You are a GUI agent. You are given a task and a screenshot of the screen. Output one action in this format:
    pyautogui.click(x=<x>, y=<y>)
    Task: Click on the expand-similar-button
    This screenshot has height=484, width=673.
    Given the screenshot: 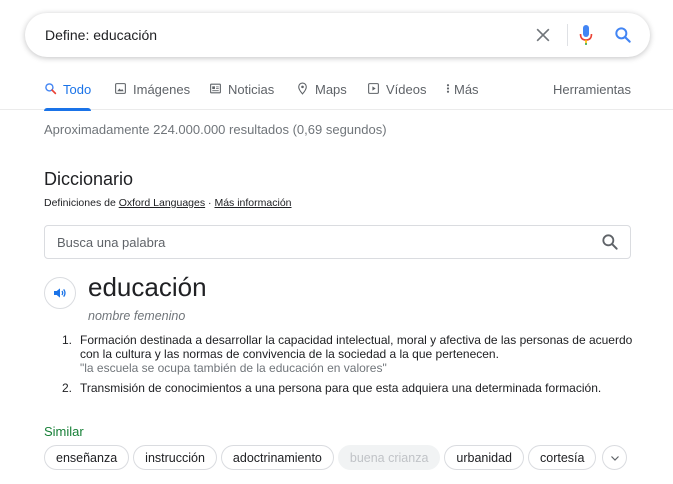 What is the action you would take?
    pyautogui.click(x=615, y=457)
    